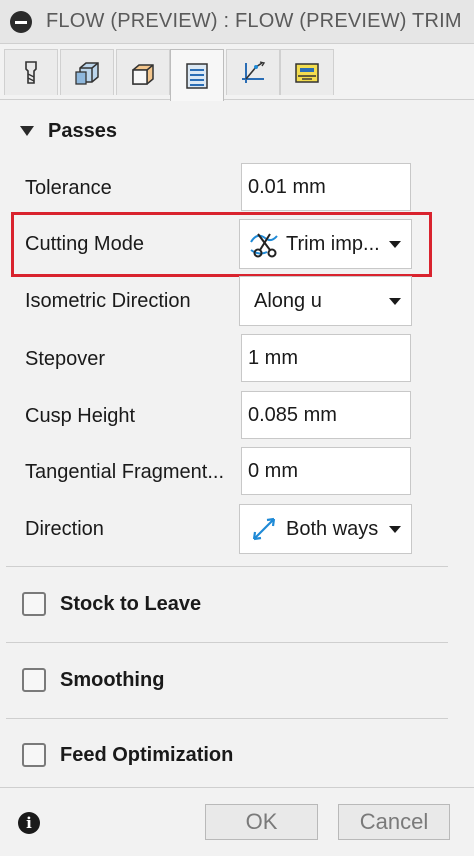 The width and height of the screenshot is (474, 856). What do you see at coordinates (112, 679) in the screenshot?
I see `smoothing-label: Smoothing` at bounding box center [112, 679].